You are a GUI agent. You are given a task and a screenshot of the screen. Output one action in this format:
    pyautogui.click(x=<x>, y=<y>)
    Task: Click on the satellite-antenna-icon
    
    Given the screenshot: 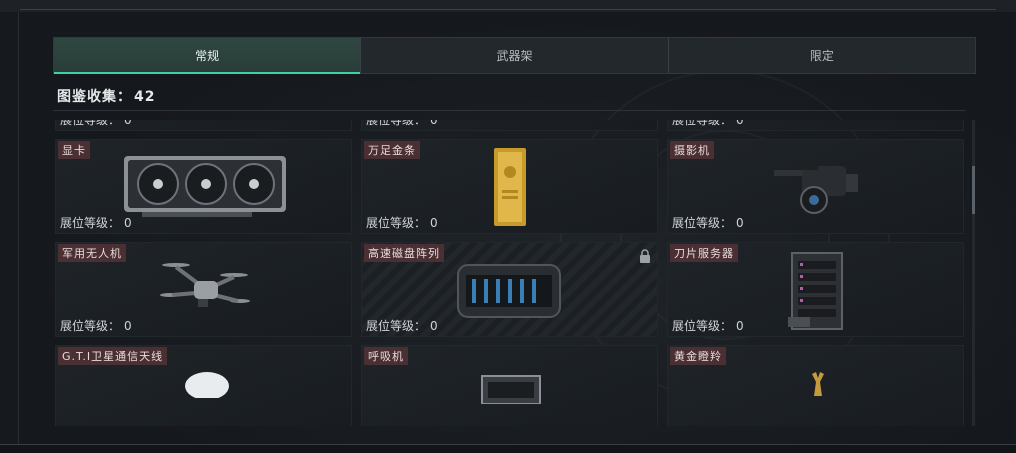 What is the action you would take?
    pyautogui.click(x=207, y=385)
    